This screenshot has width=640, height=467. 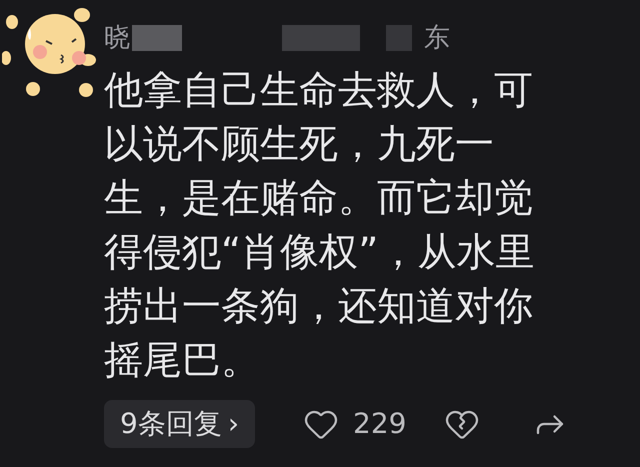 I want to click on comment-text-line: 摇尾巴。, so click(x=182, y=361).